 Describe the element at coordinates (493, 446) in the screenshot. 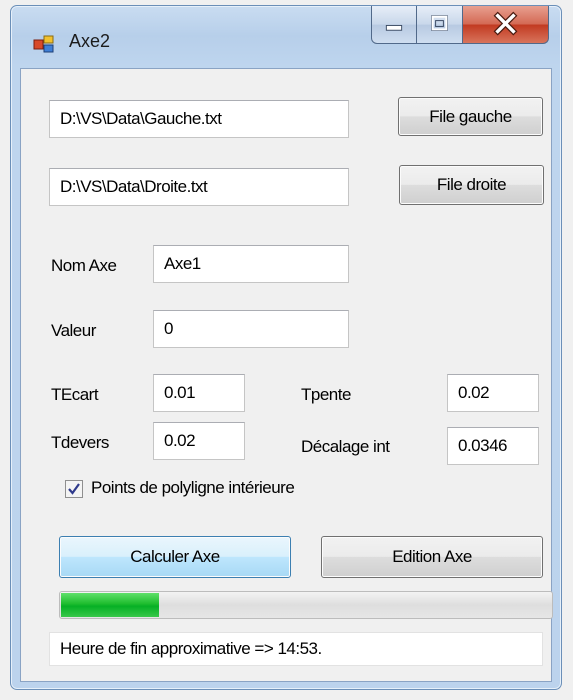

I see `decalage-int-input: 0.0346` at that location.